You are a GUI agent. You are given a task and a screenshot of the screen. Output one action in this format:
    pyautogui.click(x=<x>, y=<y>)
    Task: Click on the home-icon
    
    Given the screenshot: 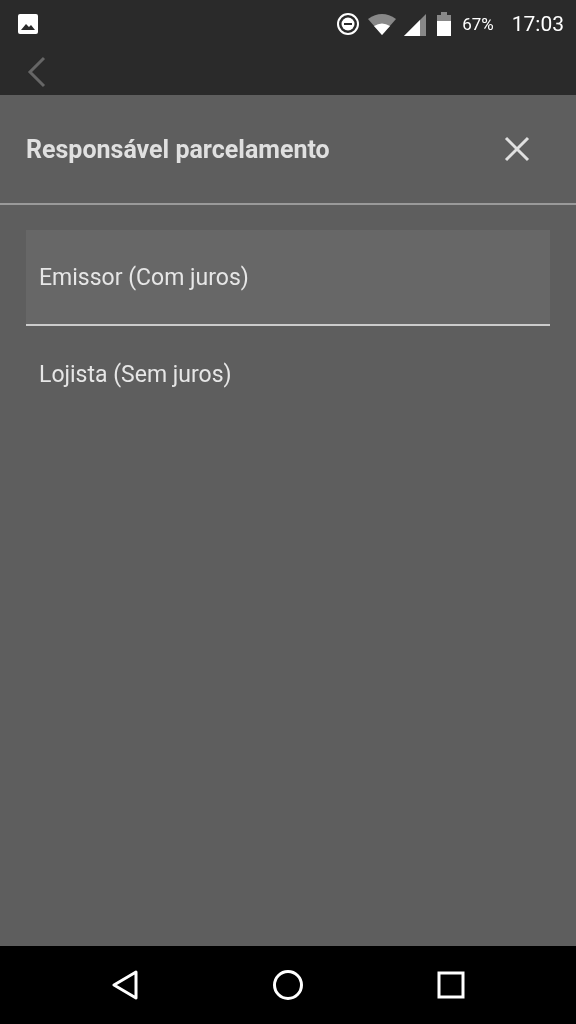 What is the action you would take?
    pyautogui.click(x=288, y=985)
    